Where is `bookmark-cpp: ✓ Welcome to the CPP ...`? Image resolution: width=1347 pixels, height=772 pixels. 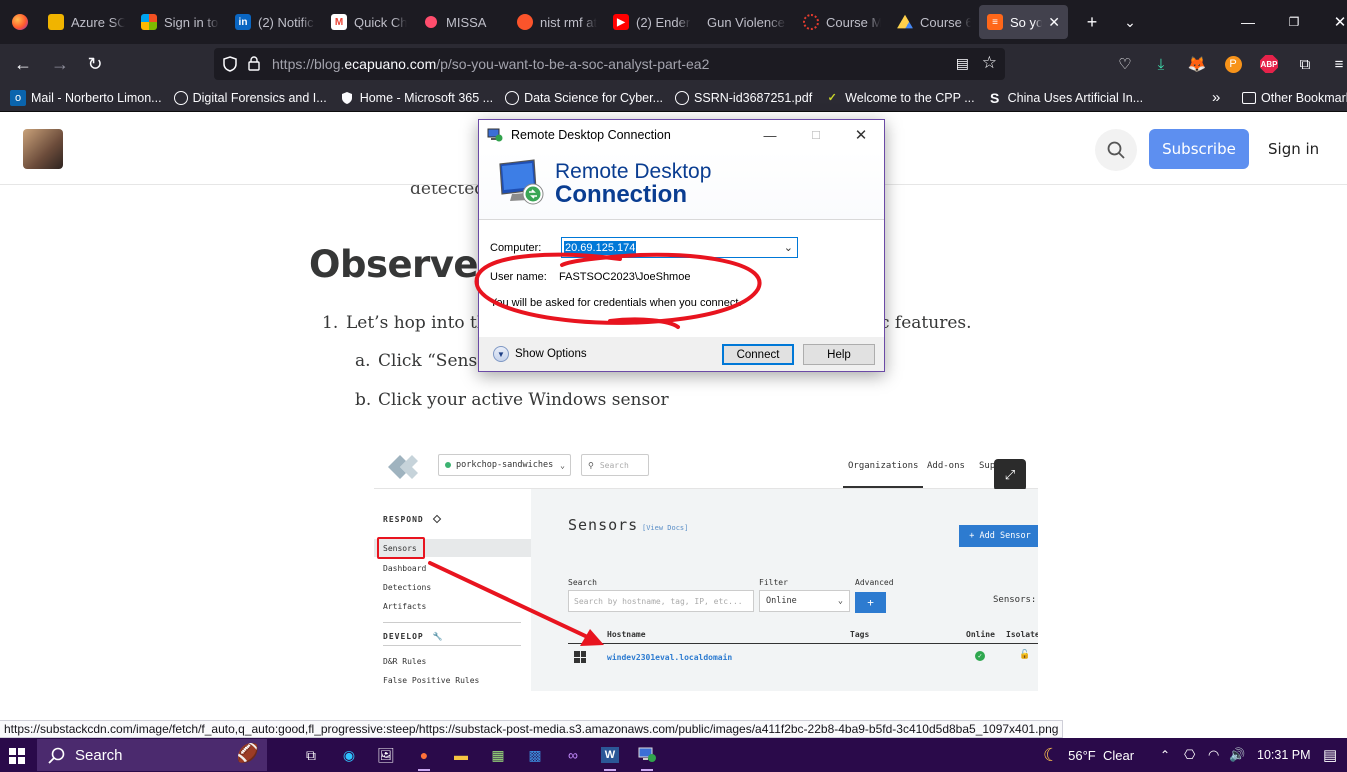
bookmark-cpp: ✓ Welcome to the CPP ... is located at coordinates (899, 98).